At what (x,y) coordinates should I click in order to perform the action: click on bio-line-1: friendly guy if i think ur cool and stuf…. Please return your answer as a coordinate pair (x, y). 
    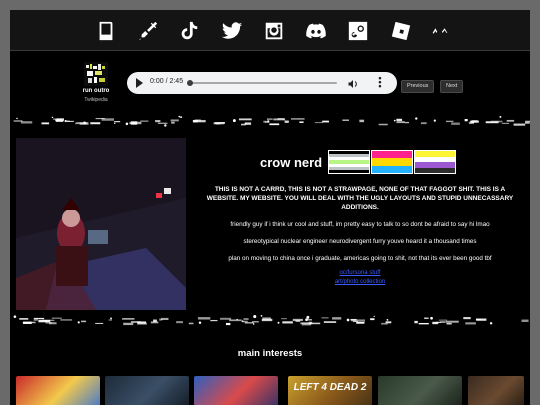
    Looking at the image, I should click on (360, 224).